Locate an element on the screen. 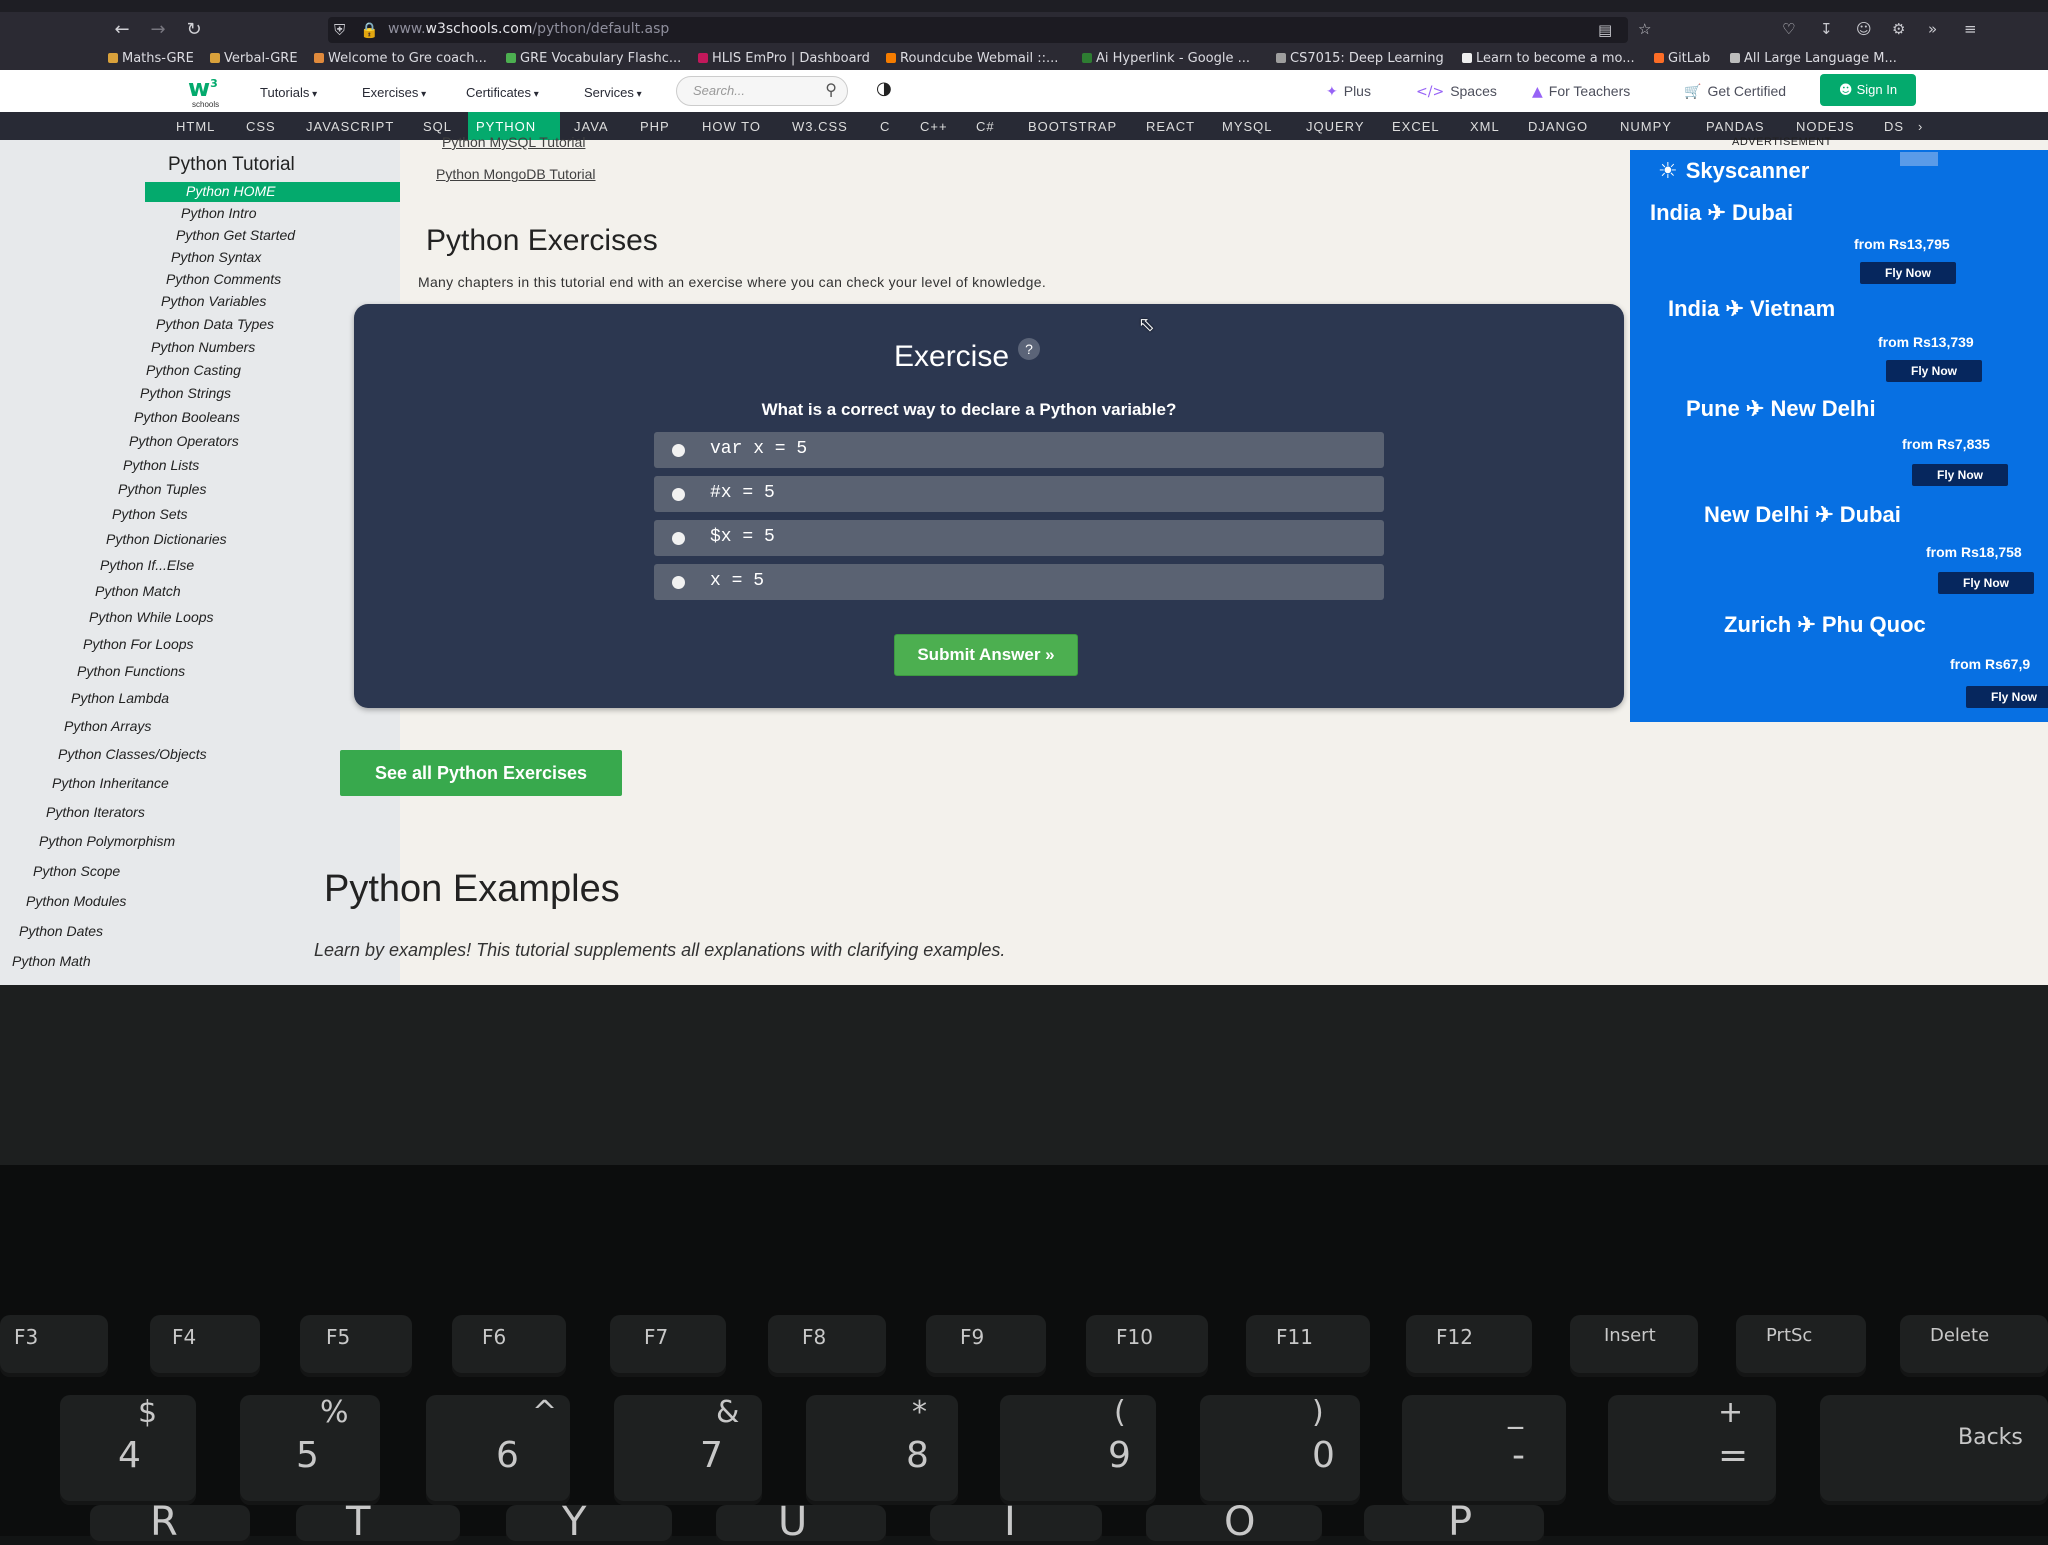 The height and width of the screenshot is (1545, 2048). link-mongodb-tutorial: Python MongoDB Tutorial is located at coordinates (516, 174).